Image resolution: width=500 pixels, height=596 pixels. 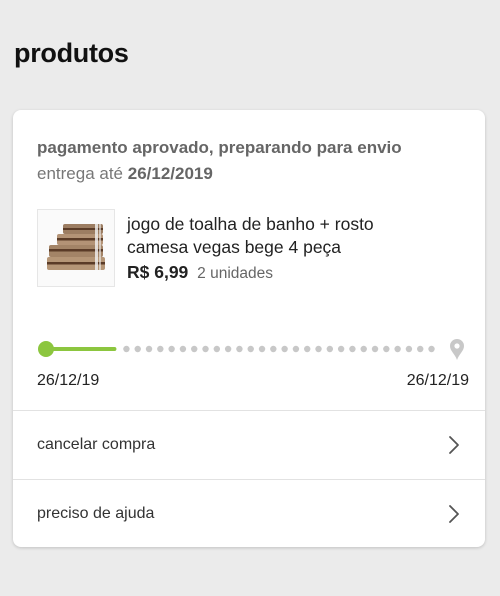 I want to click on delivery-prefix: entrega até, so click(x=80, y=173).